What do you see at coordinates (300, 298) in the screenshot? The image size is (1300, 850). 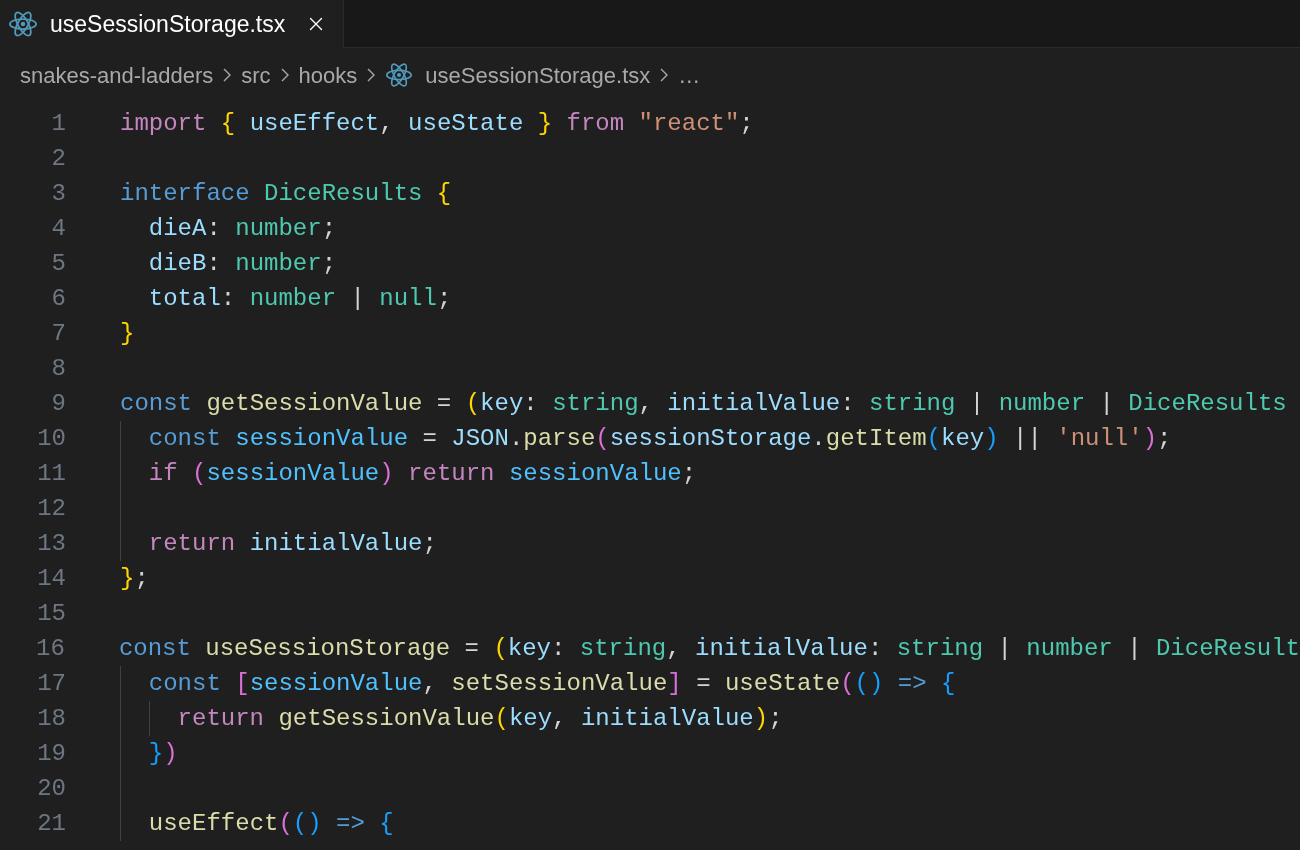 I see `code-line: total: number | null;` at bounding box center [300, 298].